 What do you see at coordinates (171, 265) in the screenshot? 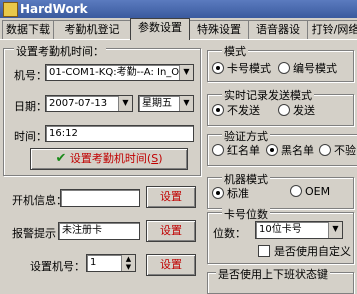
I see `device-id-set-button: 设置` at bounding box center [171, 265].